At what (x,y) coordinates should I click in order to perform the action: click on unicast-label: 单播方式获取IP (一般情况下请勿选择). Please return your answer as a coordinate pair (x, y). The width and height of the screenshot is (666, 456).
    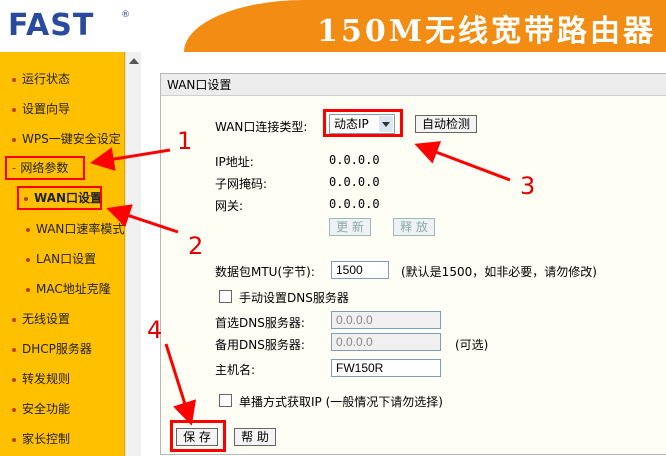
    Looking at the image, I should click on (341, 402).